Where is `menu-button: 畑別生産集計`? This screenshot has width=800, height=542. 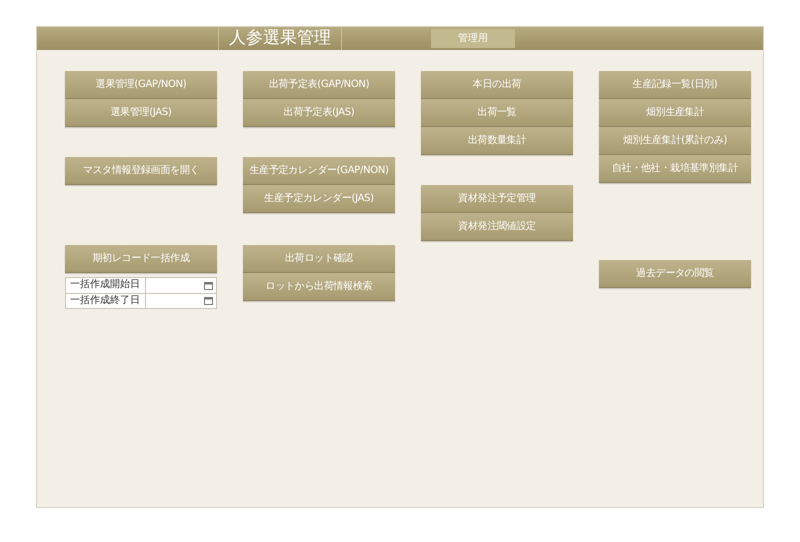 menu-button: 畑別生産集計 is located at coordinates (675, 113).